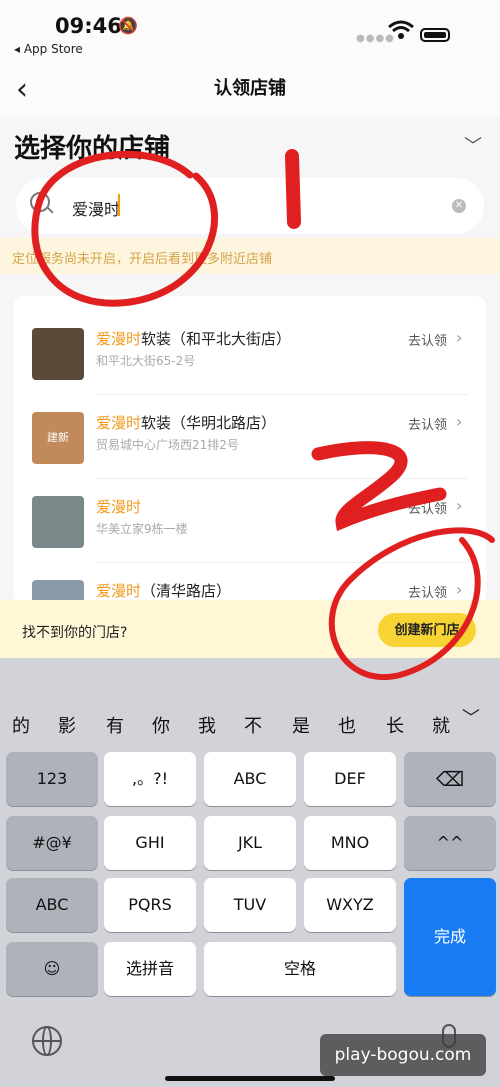  I want to click on key-123: 123, so click(52, 779).